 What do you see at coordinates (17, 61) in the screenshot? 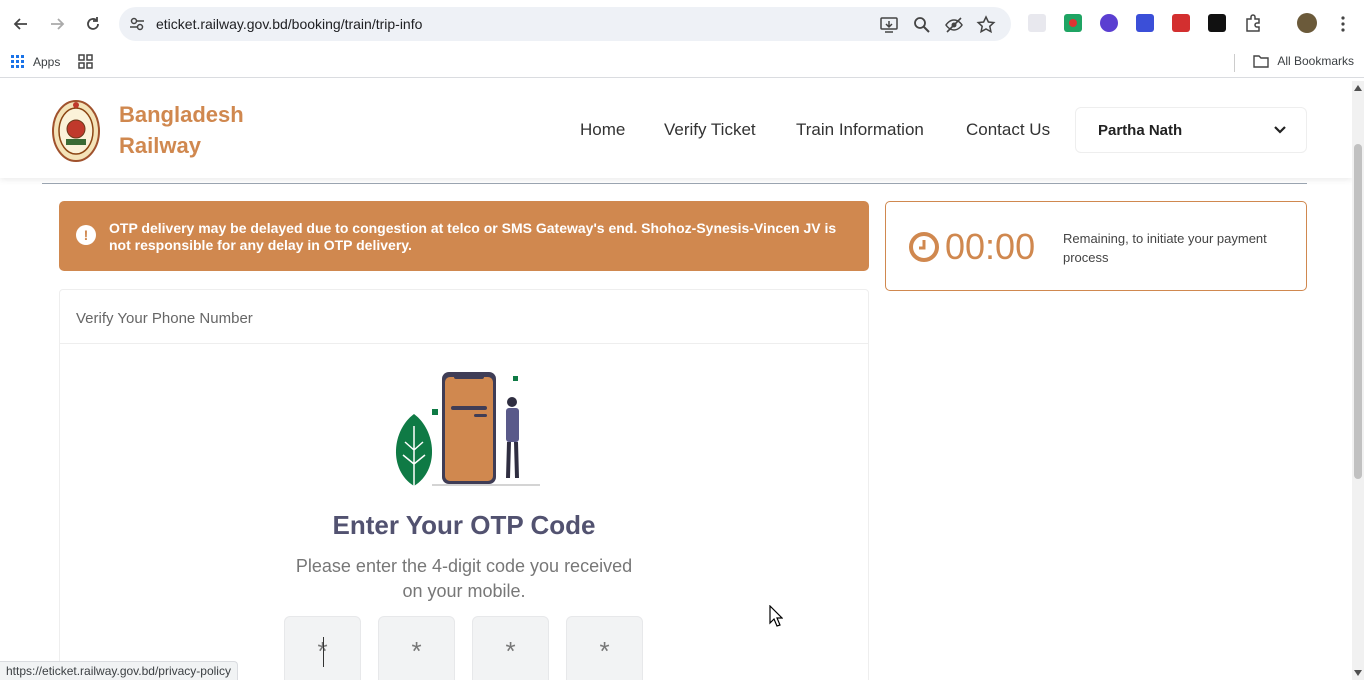
I see `apps-grid-icon` at bounding box center [17, 61].